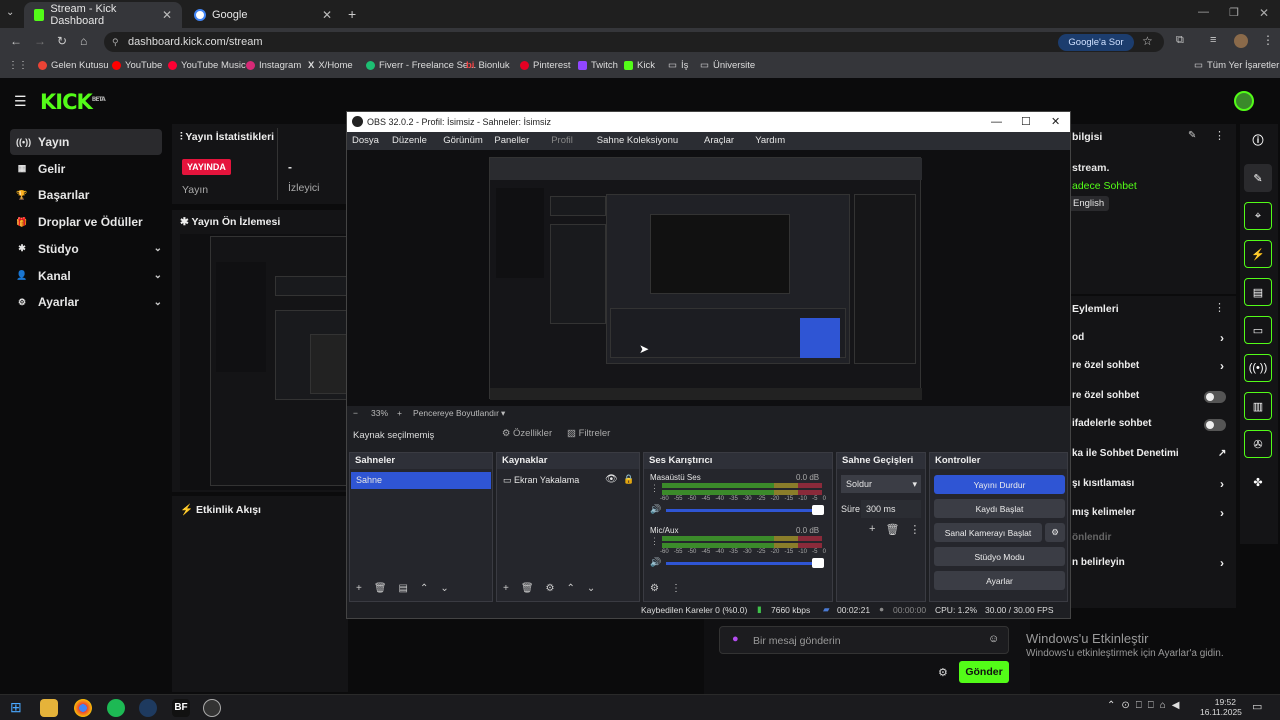 The width and height of the screenshot is (1280, 720). I want to click on obs-close-icon: ✕, so click(1055, 122).